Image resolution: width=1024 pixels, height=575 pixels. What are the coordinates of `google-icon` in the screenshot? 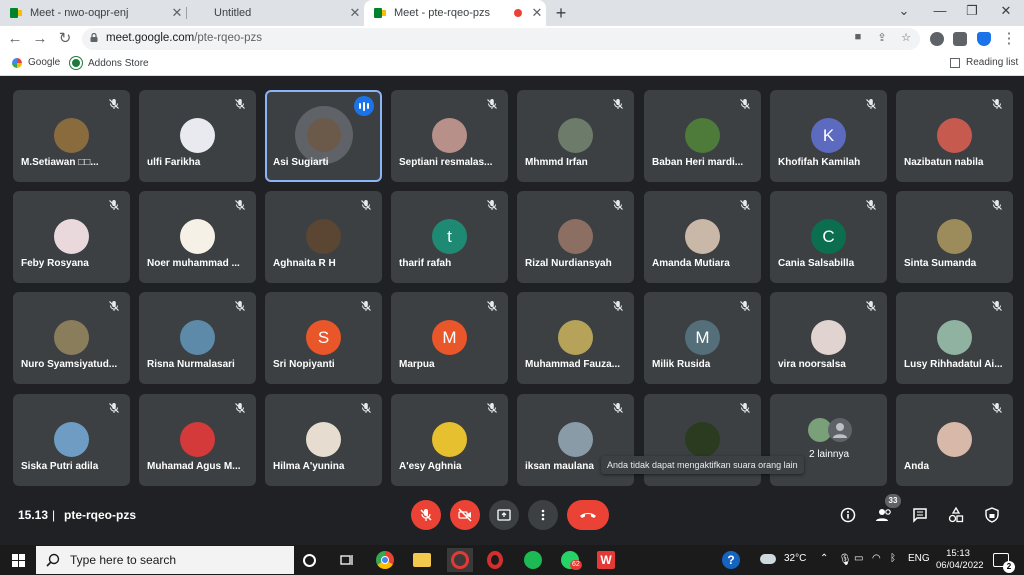 It's located at (17, 62).